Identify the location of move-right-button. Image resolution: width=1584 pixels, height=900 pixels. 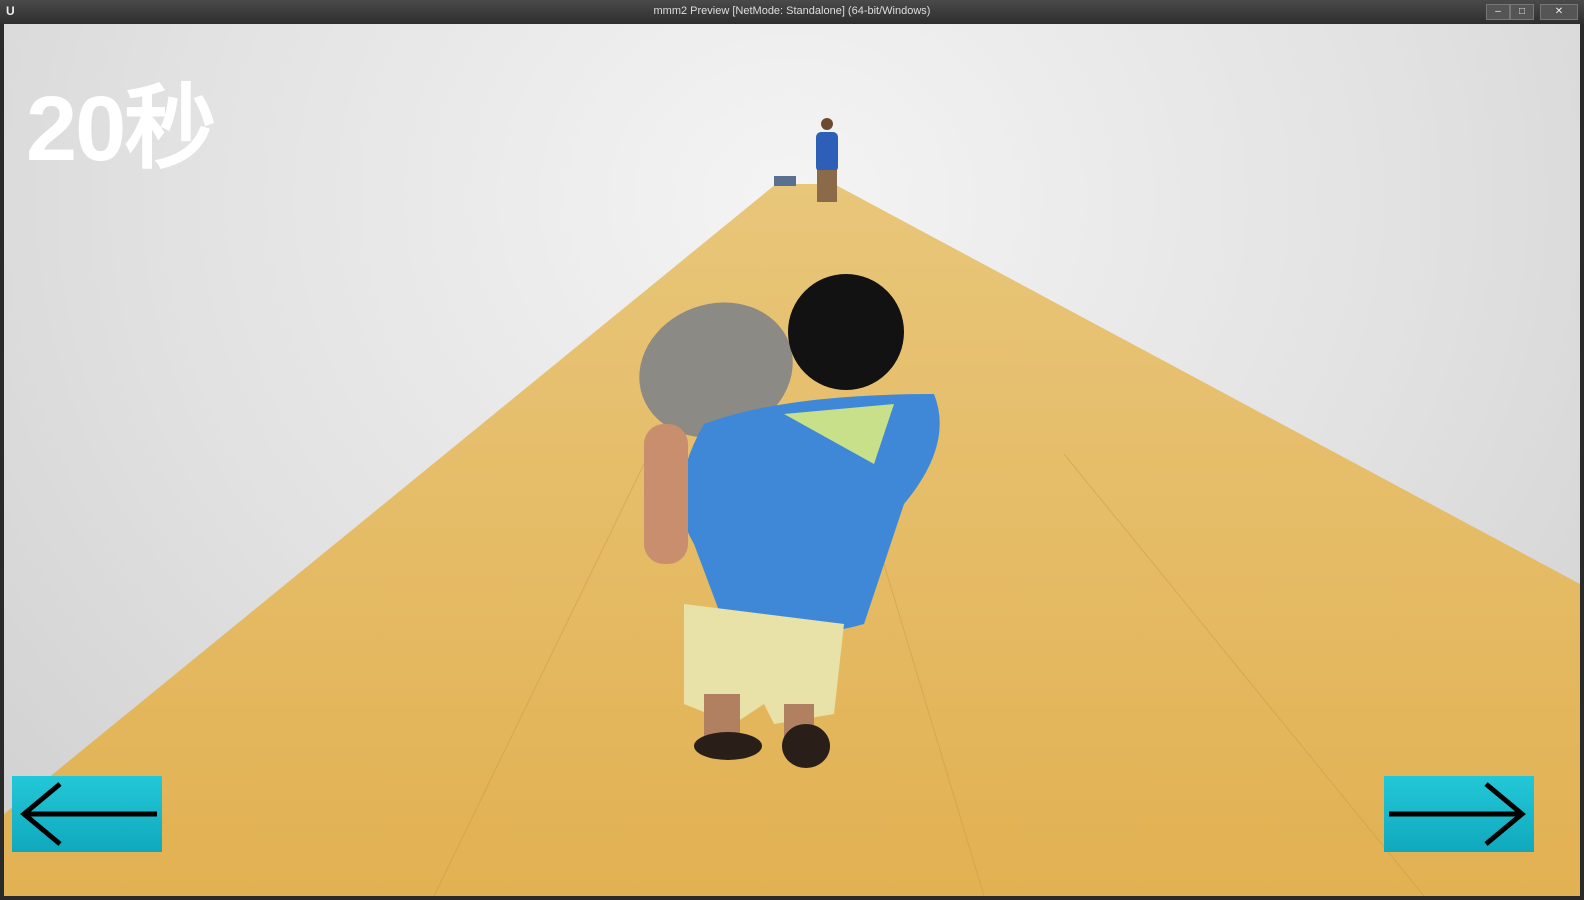
(1459, 814).